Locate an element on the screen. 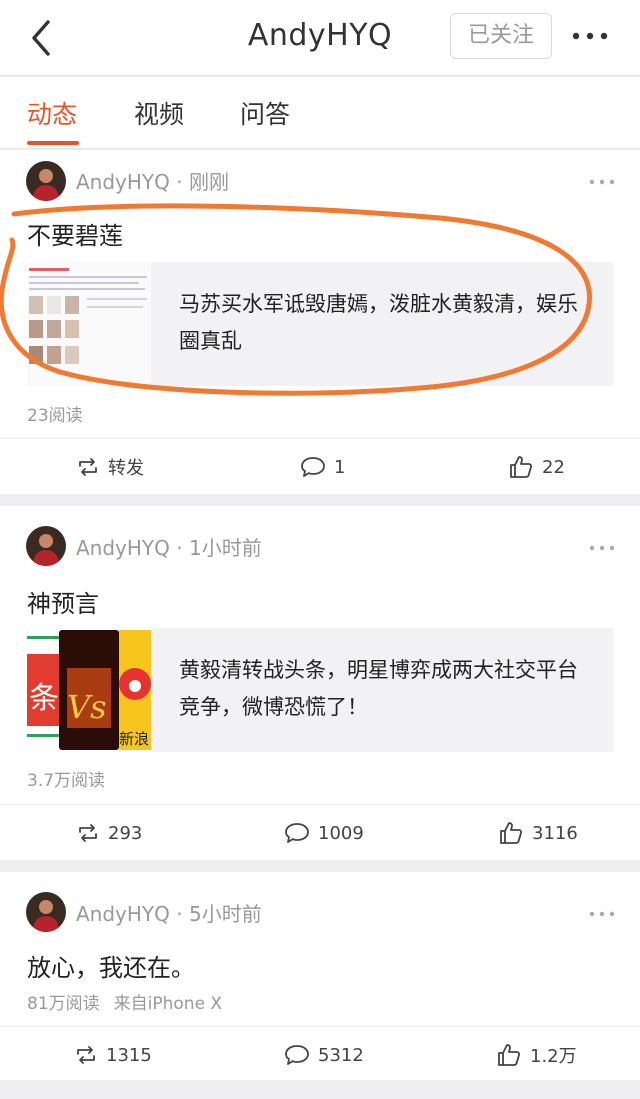 The width and height of the screenshot is (640, 1099). thumb-left-text: 条 is located at coordinates (44, 698).